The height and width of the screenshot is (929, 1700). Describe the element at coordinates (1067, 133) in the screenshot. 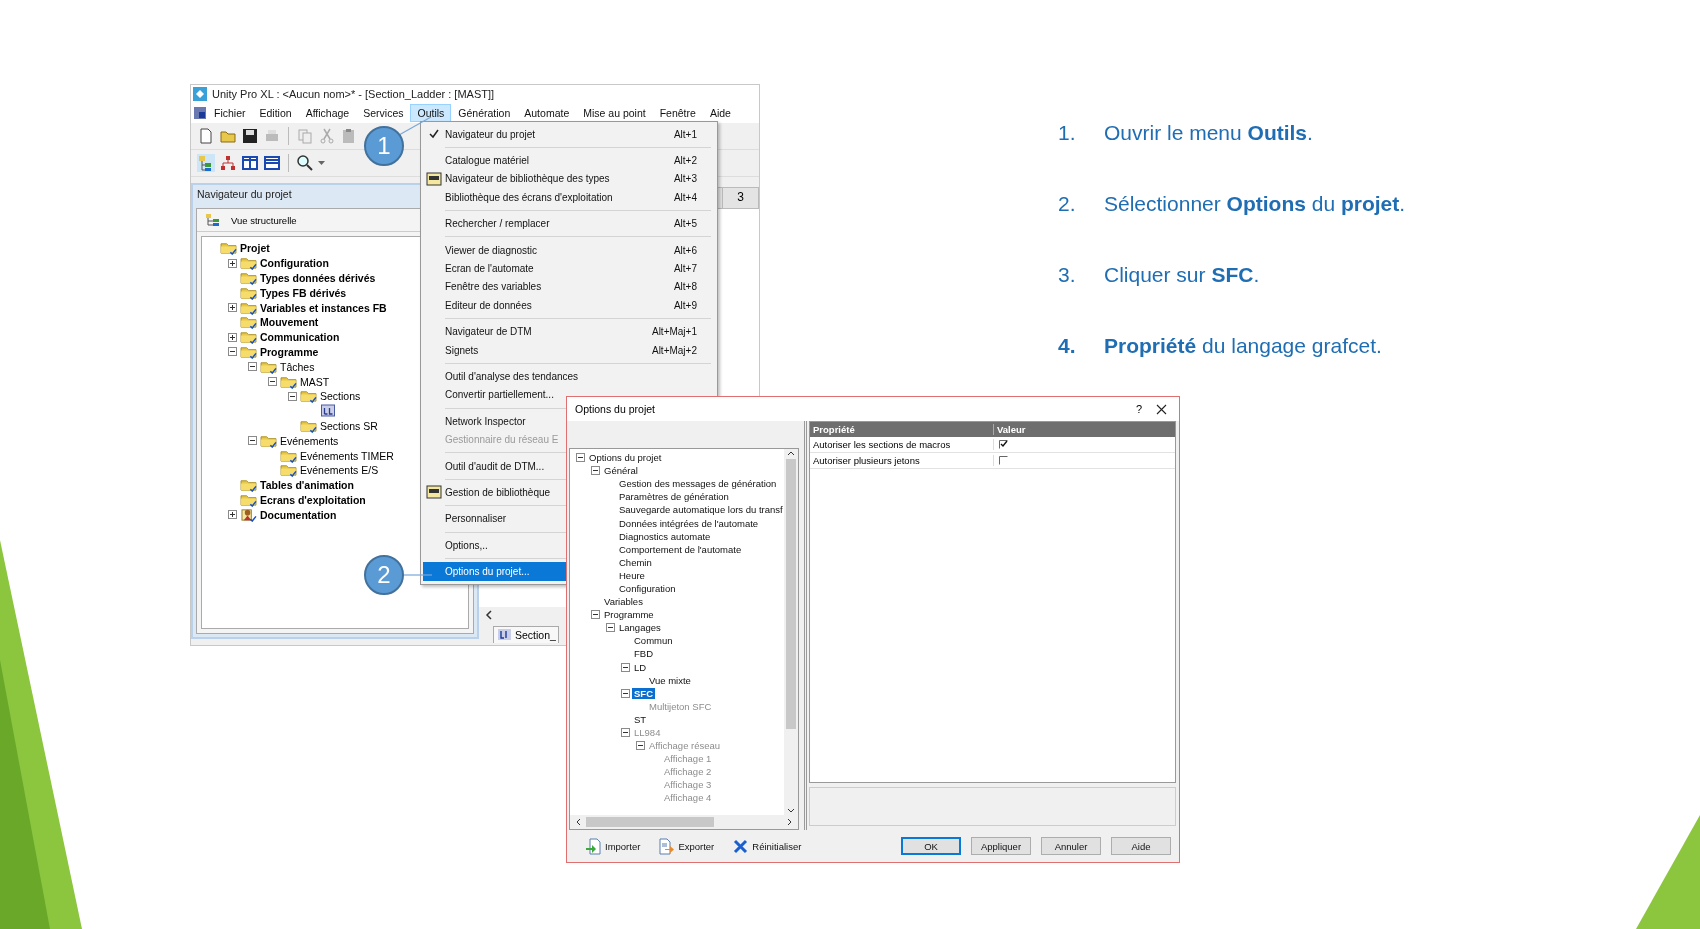

I see `step-number: 1.` at that location.